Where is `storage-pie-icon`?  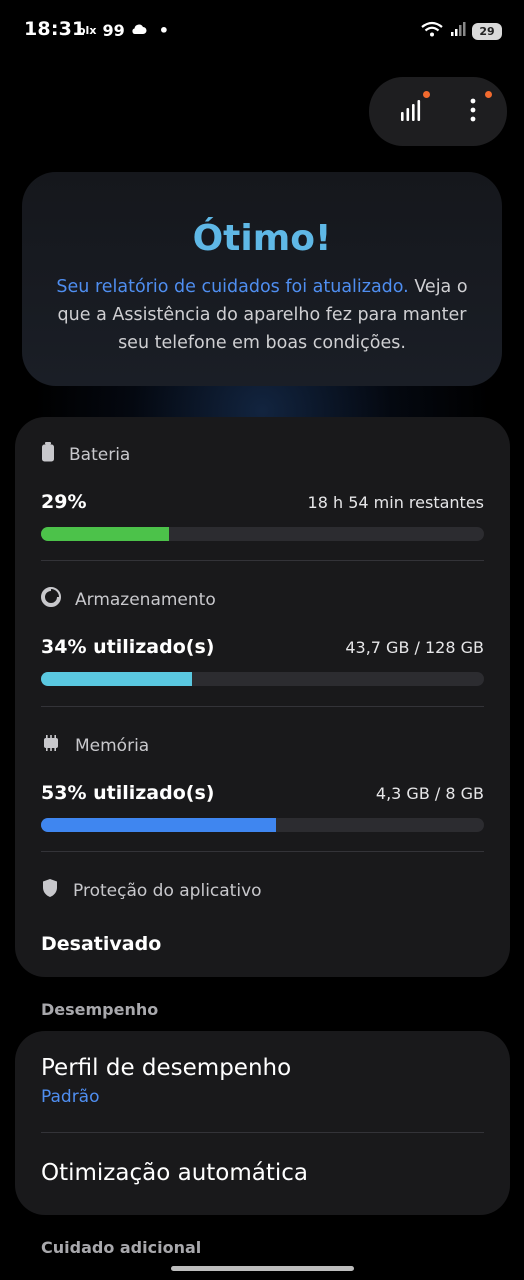
storage-pie-icon is located at coordinates (51, 599).